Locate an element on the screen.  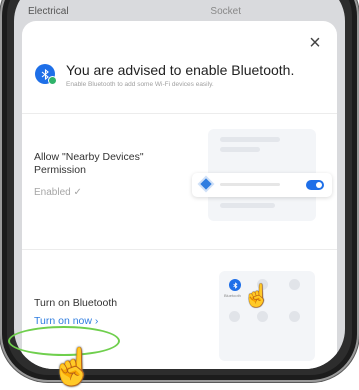
nearby-devices-permission-label: Allow "Nearby Devices" Permission is located at coordinates (89, 163).